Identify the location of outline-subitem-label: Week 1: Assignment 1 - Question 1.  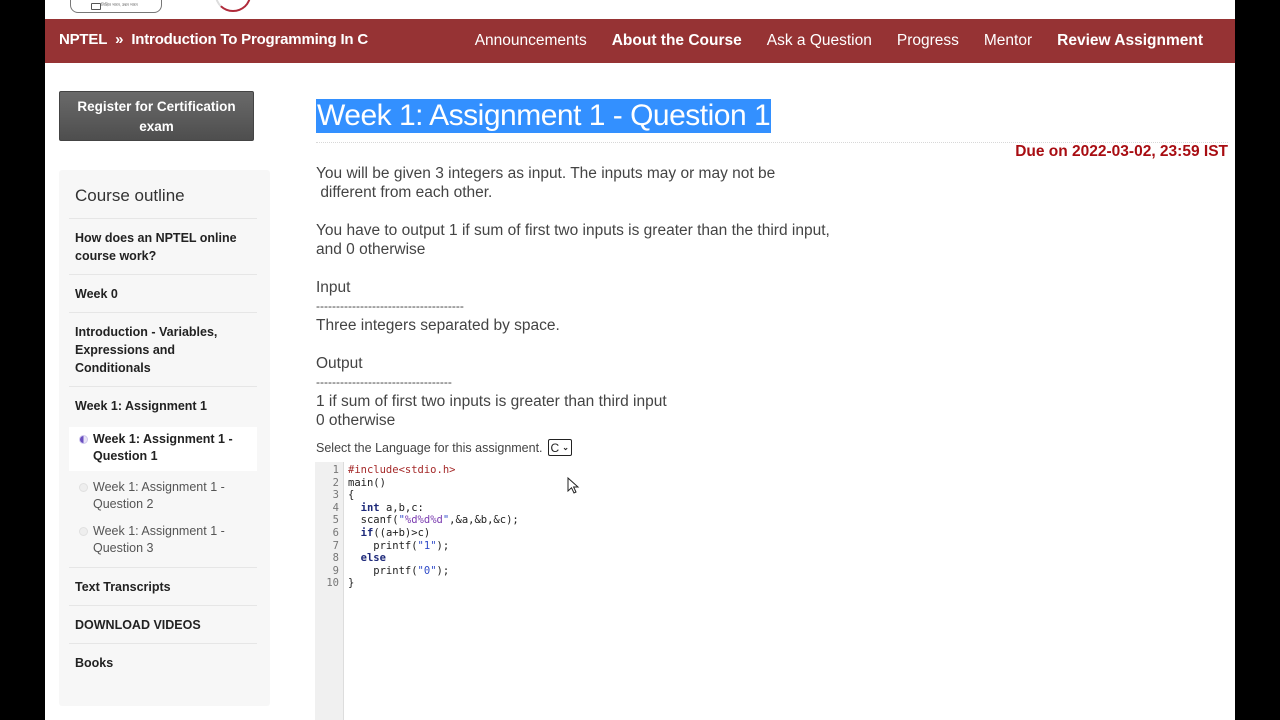
(163, 447).